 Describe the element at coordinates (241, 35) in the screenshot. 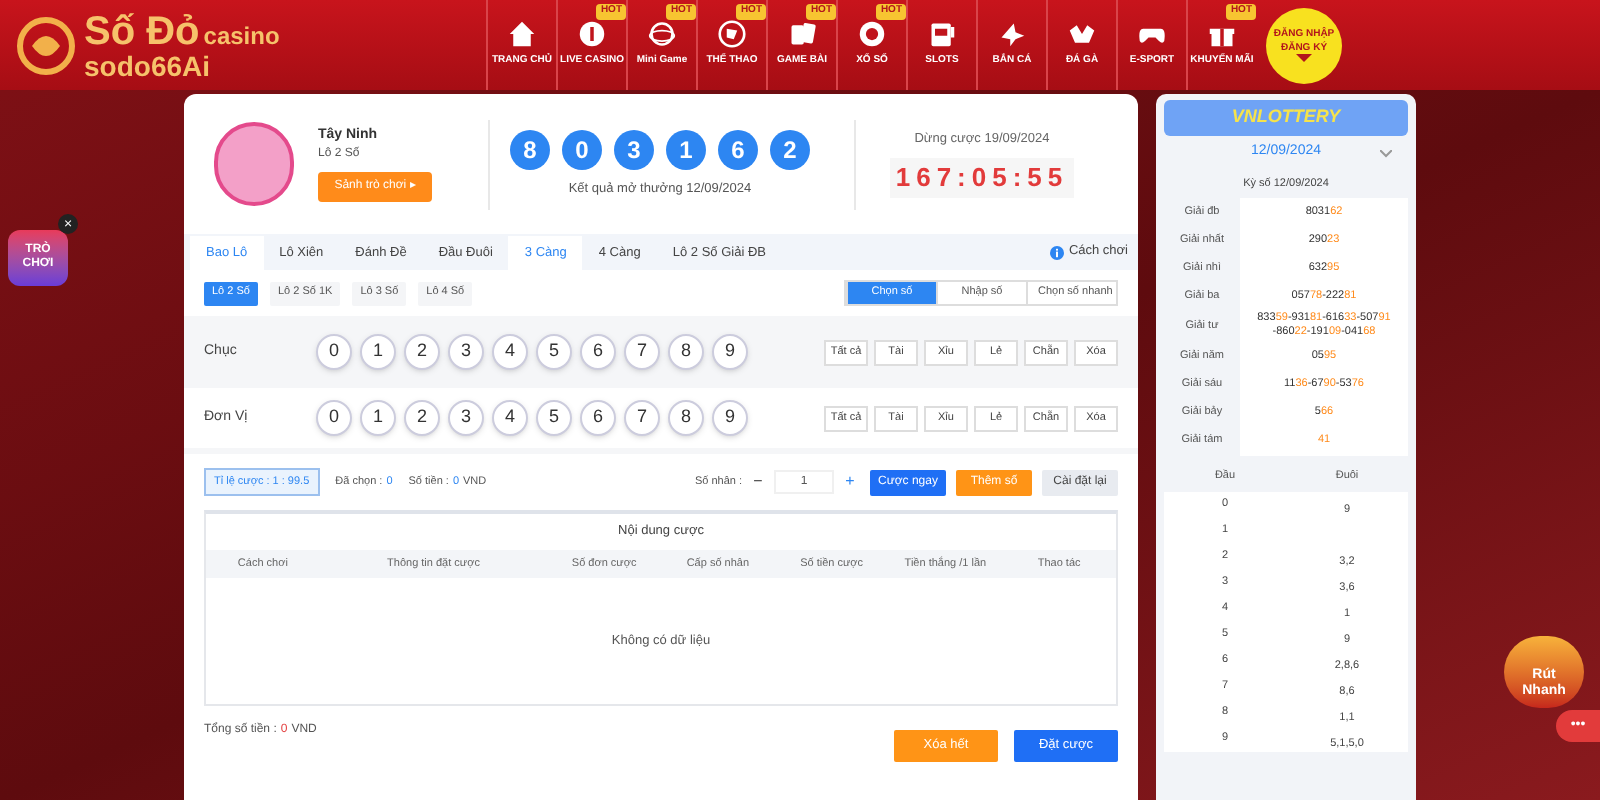

I see `brand-suffix: casino` at that location.